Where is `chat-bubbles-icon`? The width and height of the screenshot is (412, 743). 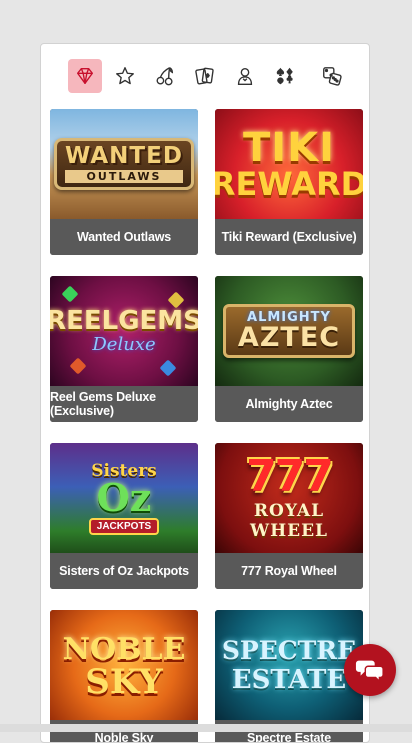 chat-bubbles-icon is located at coordinates (369, 671).